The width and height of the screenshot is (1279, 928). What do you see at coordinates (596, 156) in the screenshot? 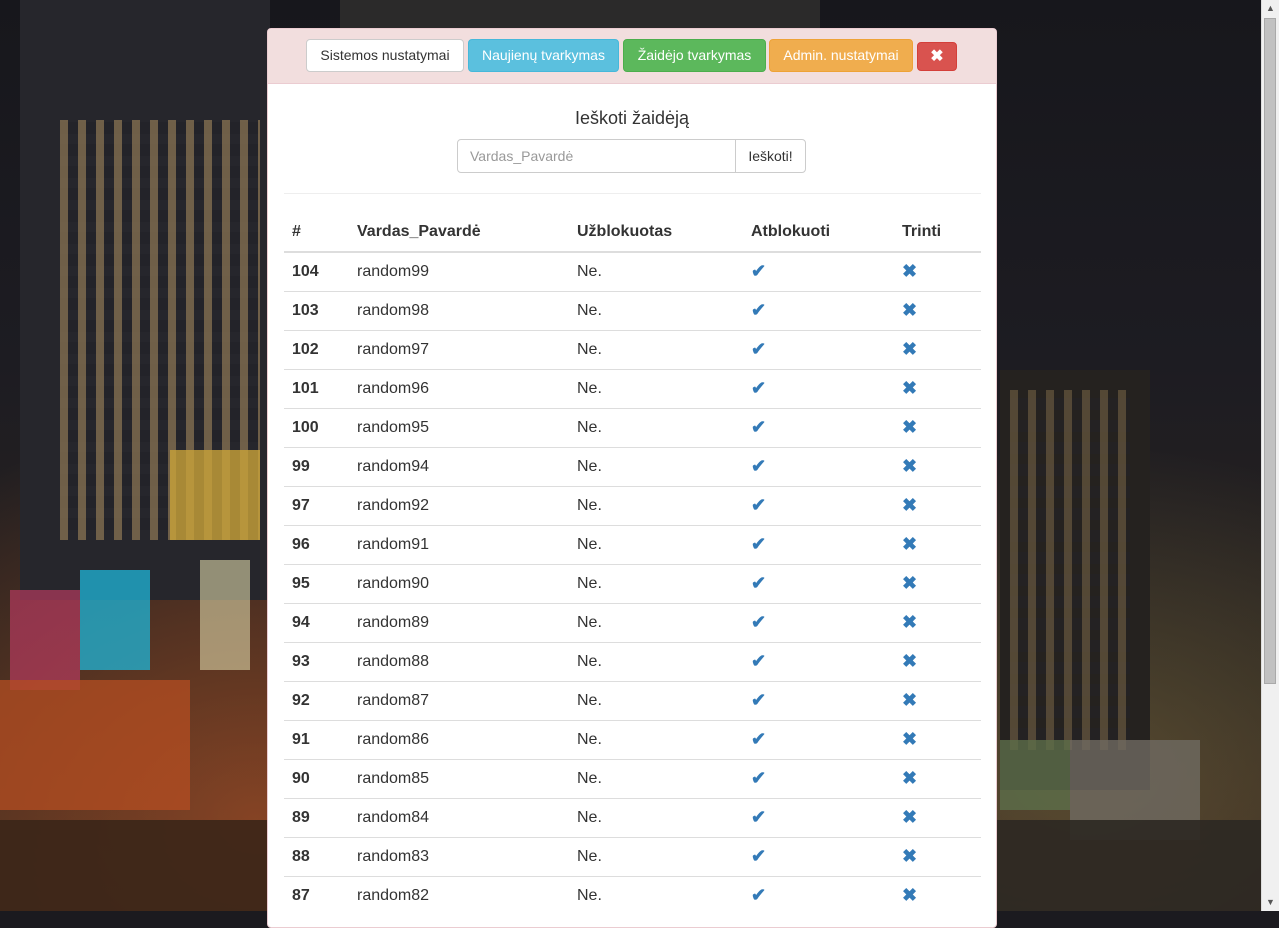
I see `player-search-input` at bounding box center [596, 156].